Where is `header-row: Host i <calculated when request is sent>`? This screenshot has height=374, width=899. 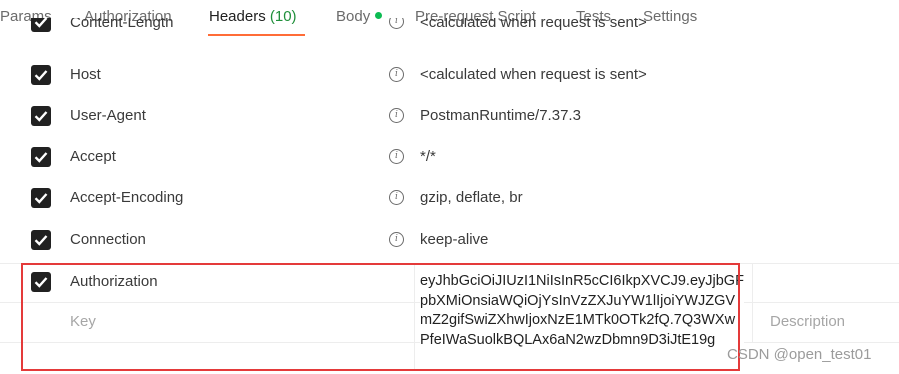 header-row: Host i <calculated when request is sent> is located at coordinates (449, 74).